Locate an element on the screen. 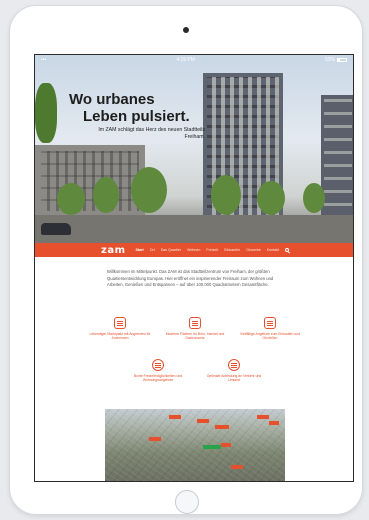 Image resolution: width=369 pixels, height=520 pixels. nav-item-quartier: Das Quartier is located at coordinates (171, 250).